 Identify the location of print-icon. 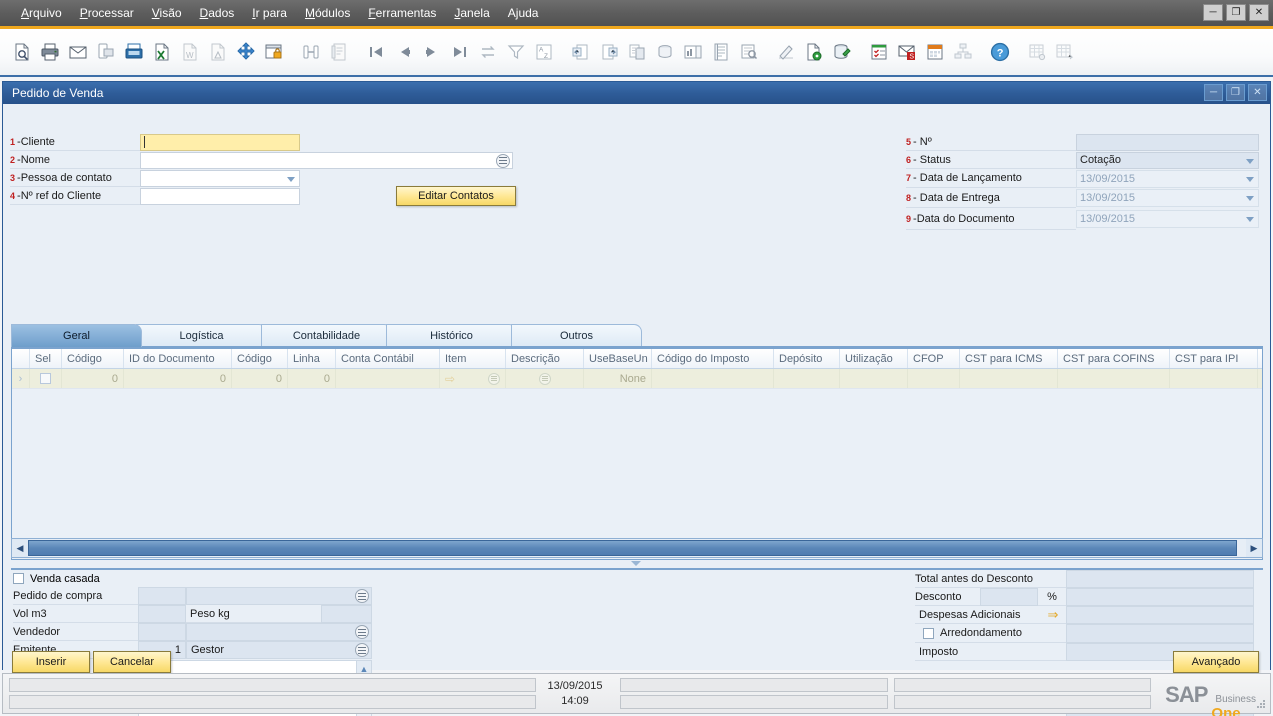
(49, 52).